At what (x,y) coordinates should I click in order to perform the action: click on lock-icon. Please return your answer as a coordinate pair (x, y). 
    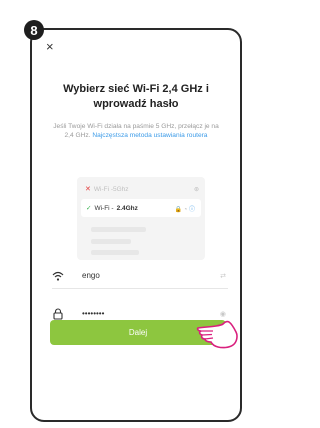
    Looking at the image, I should click on (58, 314).